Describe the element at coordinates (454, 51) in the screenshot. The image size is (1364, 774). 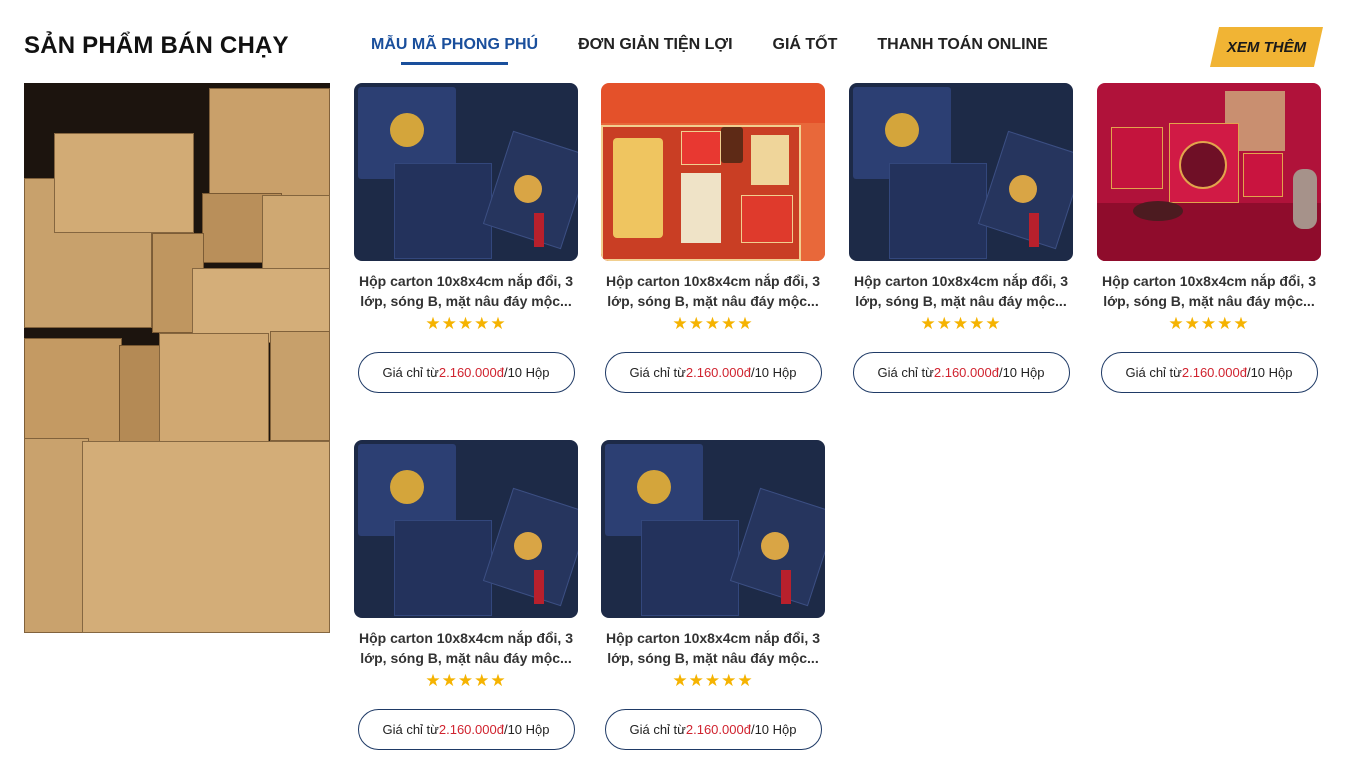
I see `tab-mau-ma-phong-phu: MẪU MÃ PHONG PHÚ` at that location.